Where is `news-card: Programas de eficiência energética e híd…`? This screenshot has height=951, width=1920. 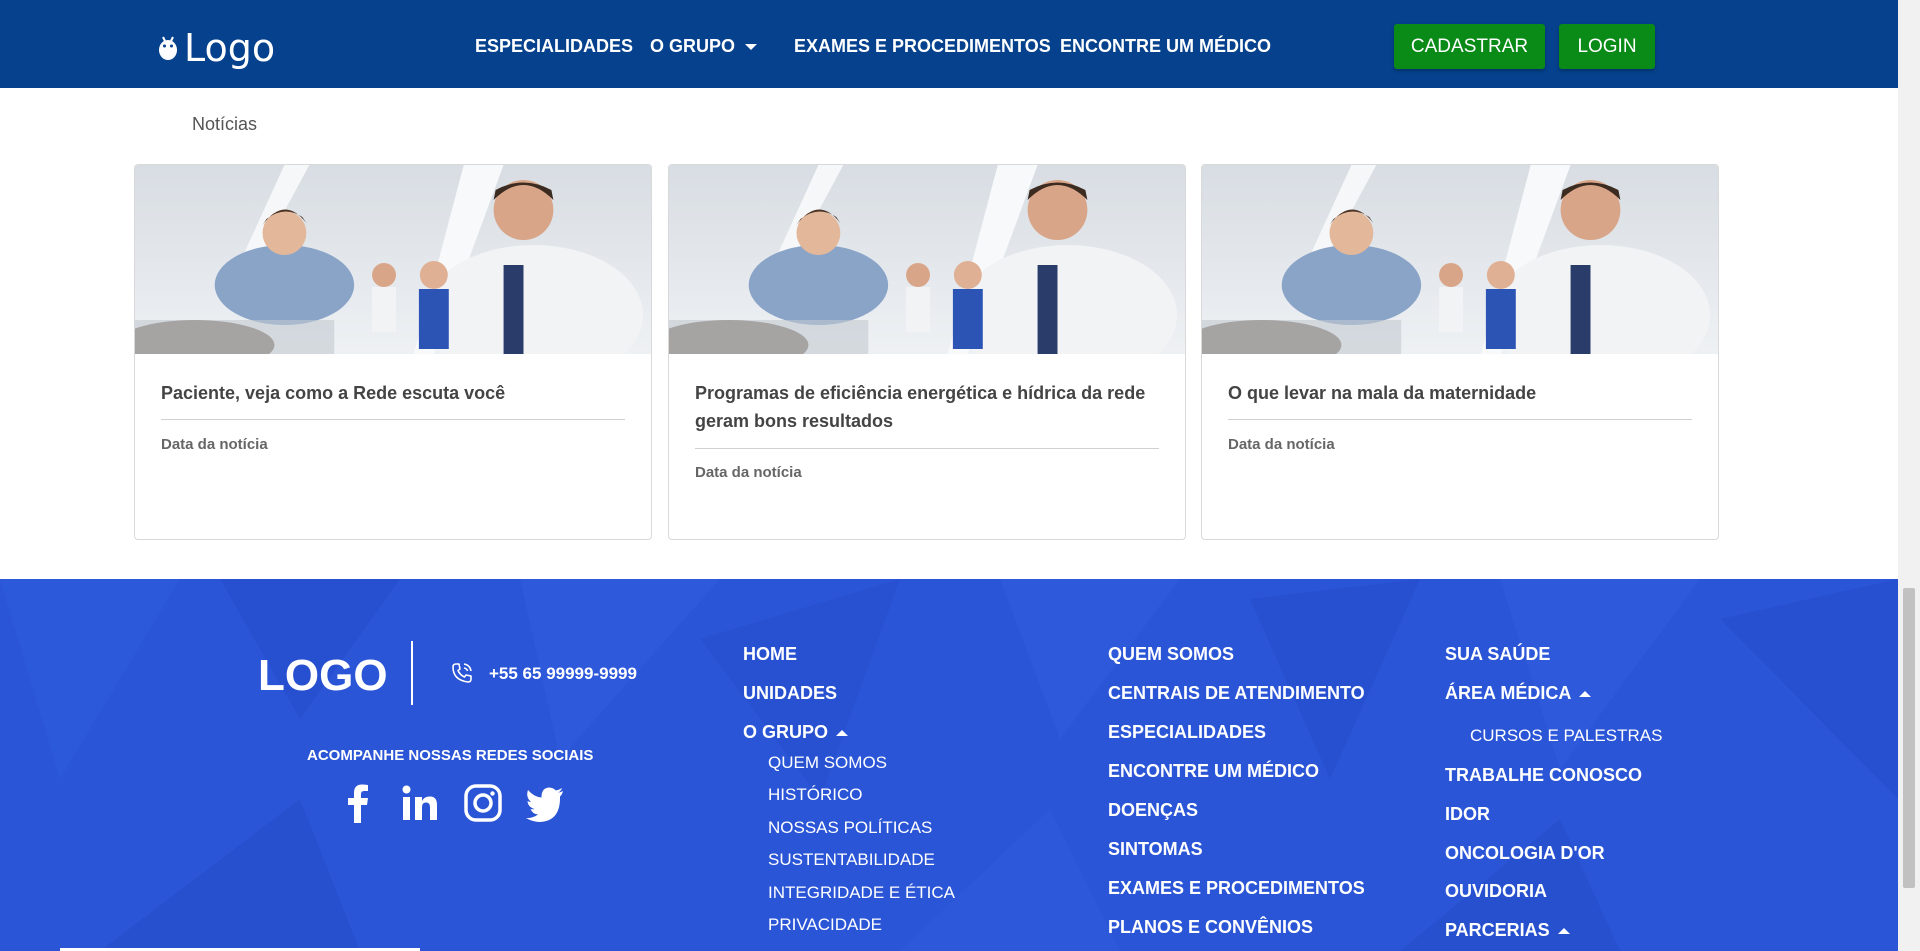
news-card: Programas de eficiência energética e híd… is located at coordinates (927, 352).